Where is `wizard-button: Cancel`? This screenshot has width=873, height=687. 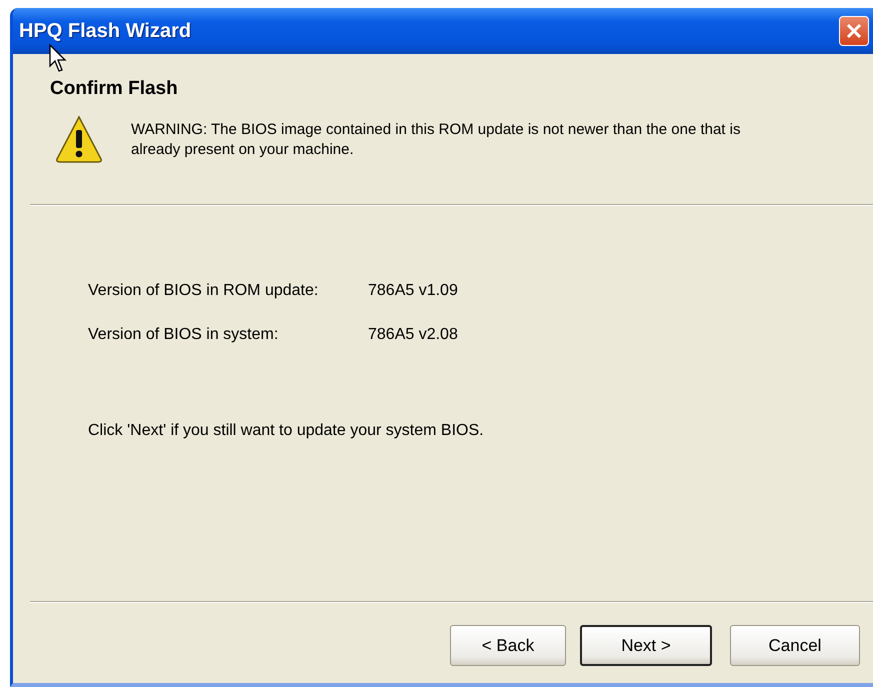 wizard-button: Cancel is located at coordinates (795, 645).